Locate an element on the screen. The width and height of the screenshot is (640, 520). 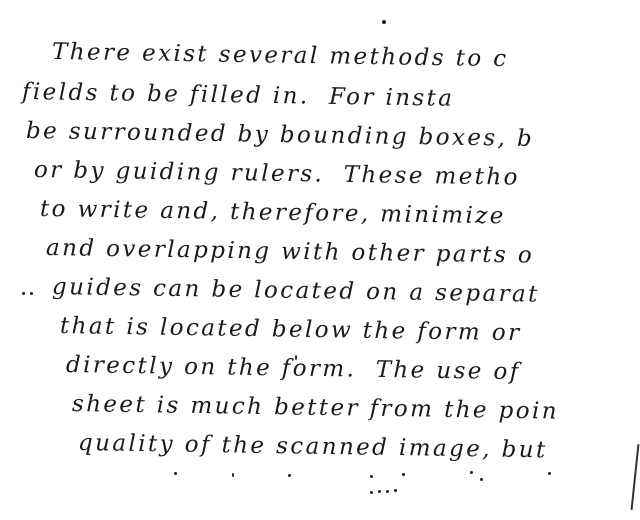
text-line-3: be surrounded by bounding boxes, b is located at coordinates (280, 135).